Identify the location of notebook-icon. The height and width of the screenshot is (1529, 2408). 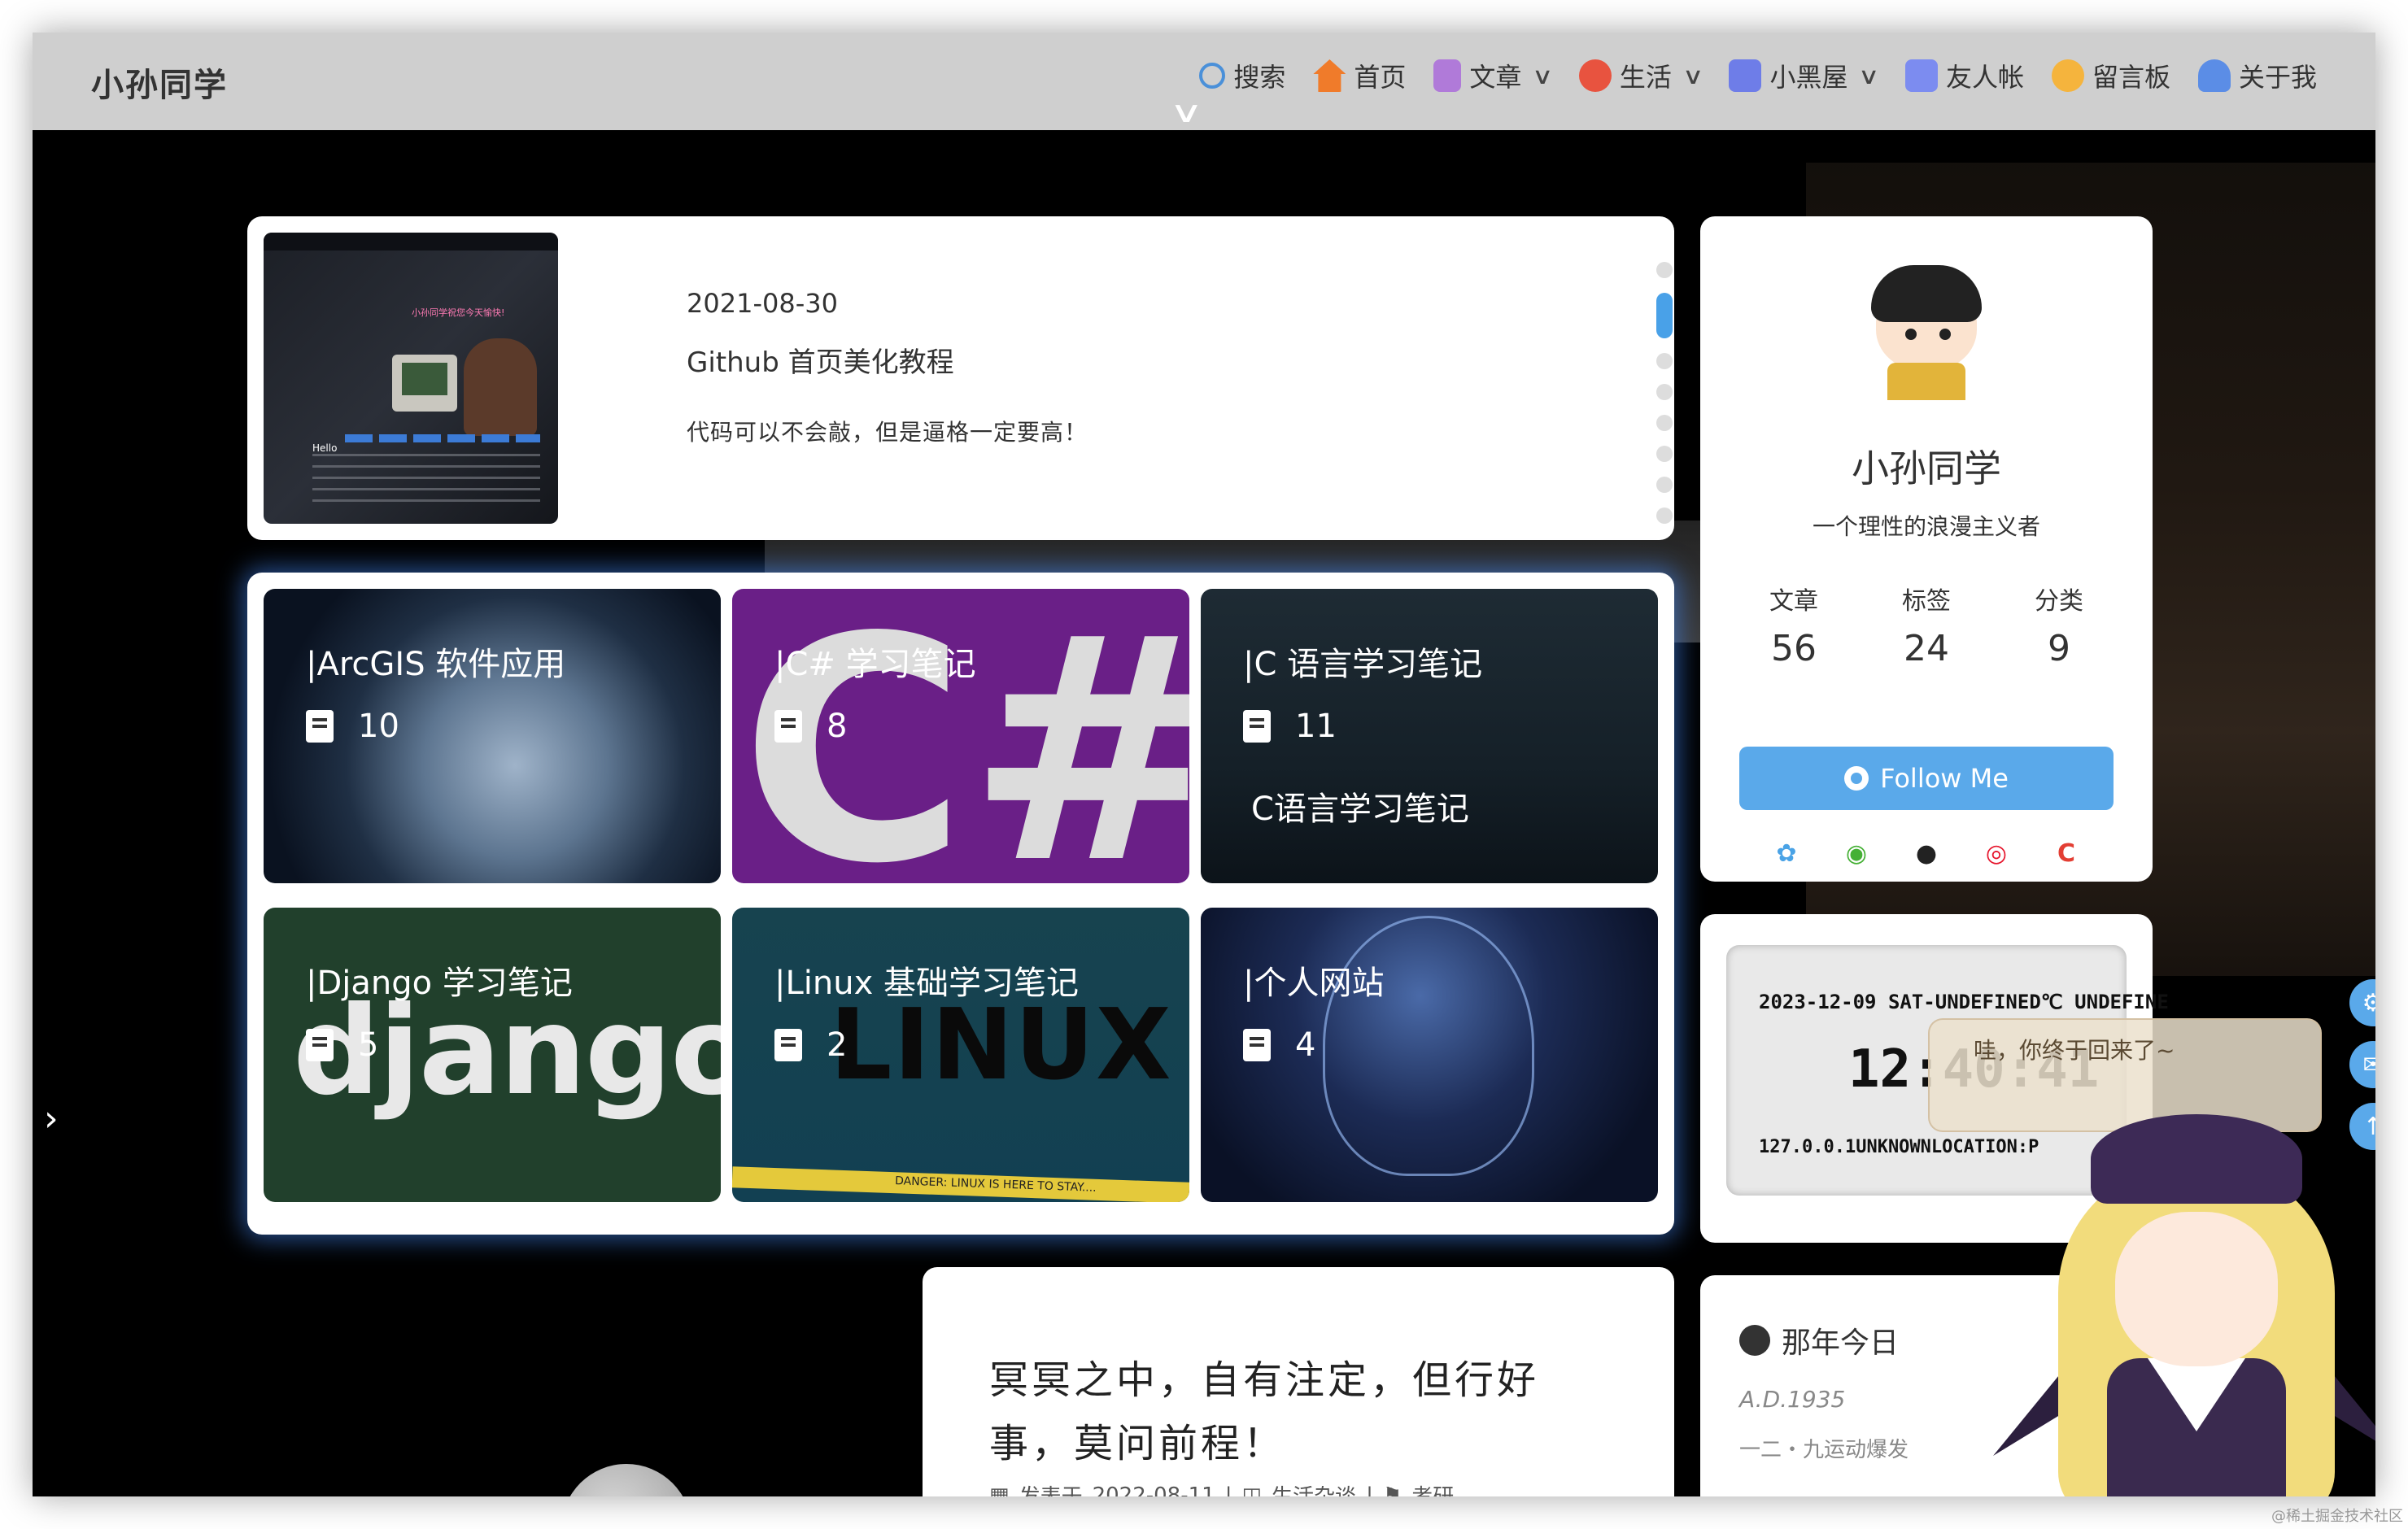
(1921, 75).